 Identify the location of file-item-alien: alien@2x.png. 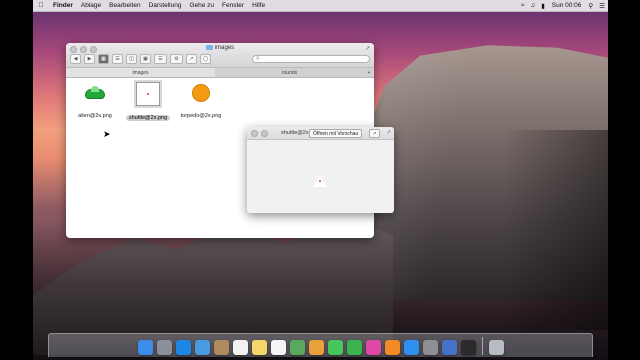
(95, 102).